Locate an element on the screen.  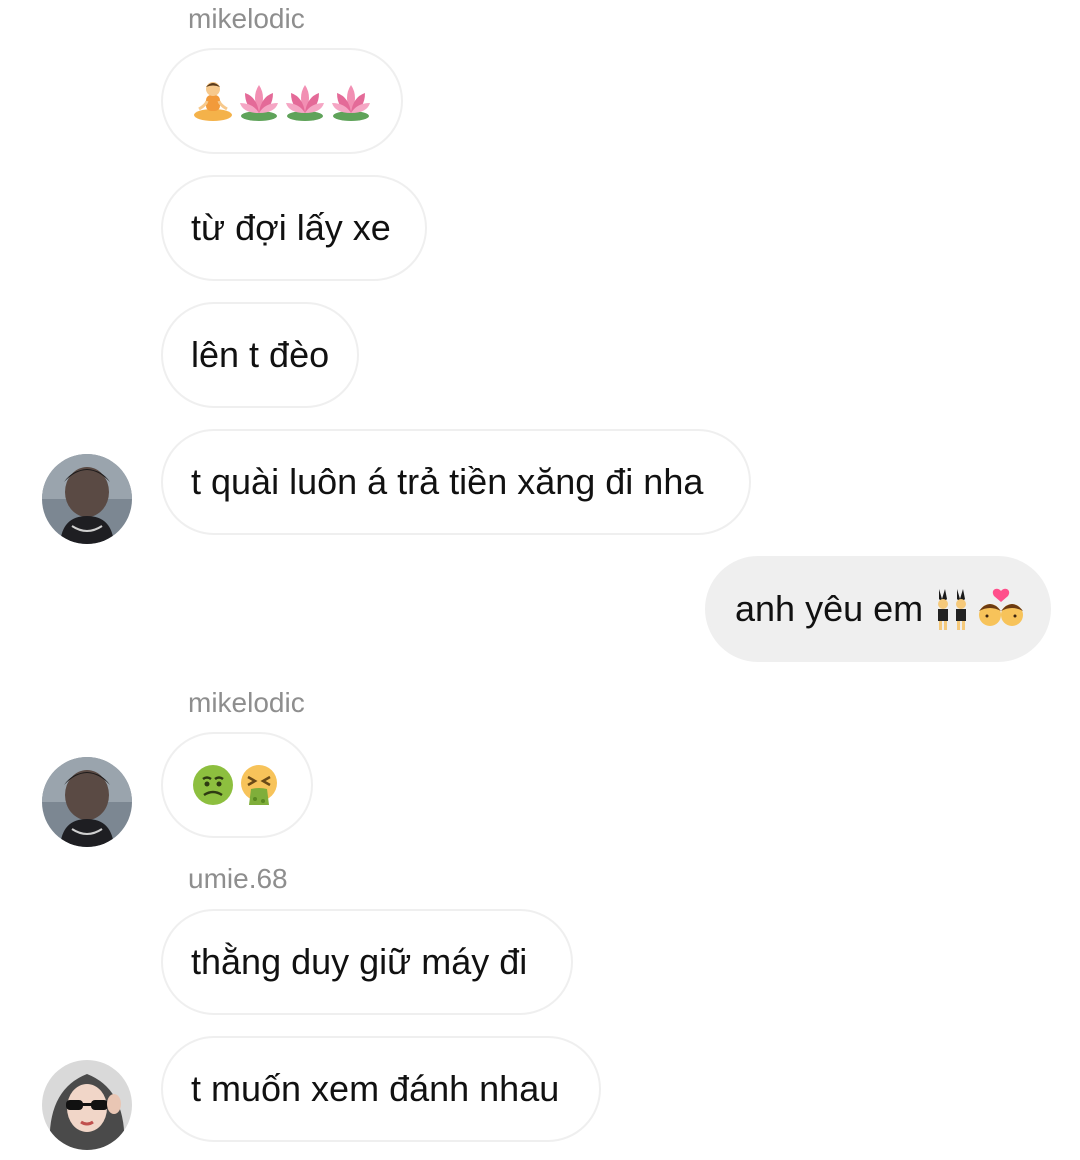
vomiting-face-icon is located at coordinates (259, 785).